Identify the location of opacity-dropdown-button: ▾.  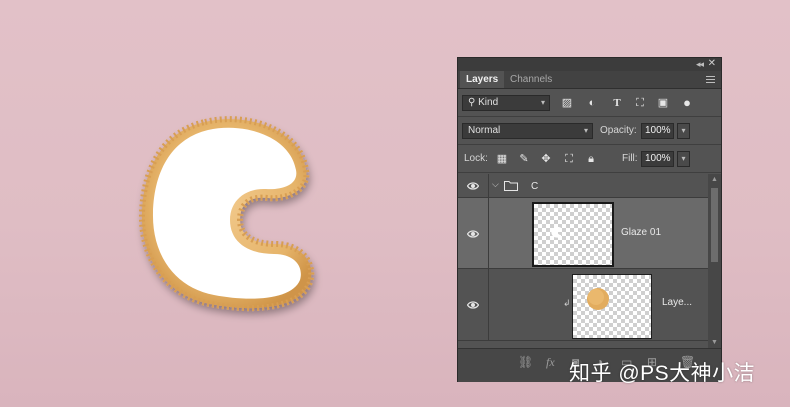
(683, 131).